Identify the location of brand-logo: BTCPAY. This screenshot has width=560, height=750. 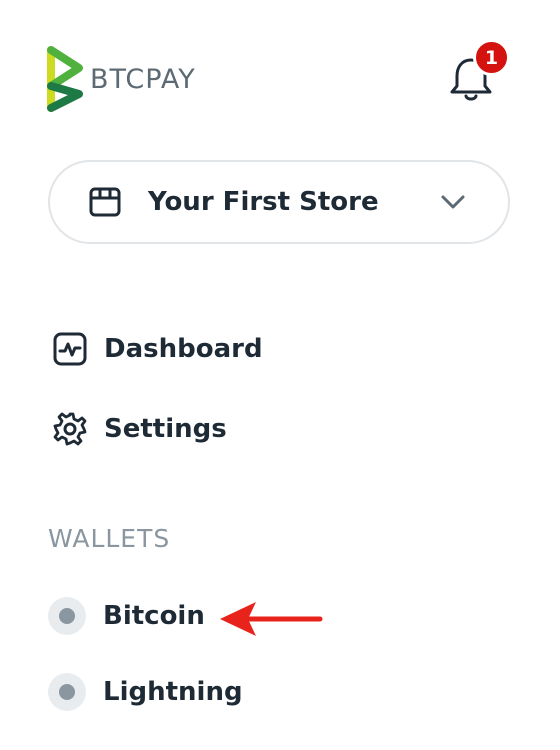
(121, 79).